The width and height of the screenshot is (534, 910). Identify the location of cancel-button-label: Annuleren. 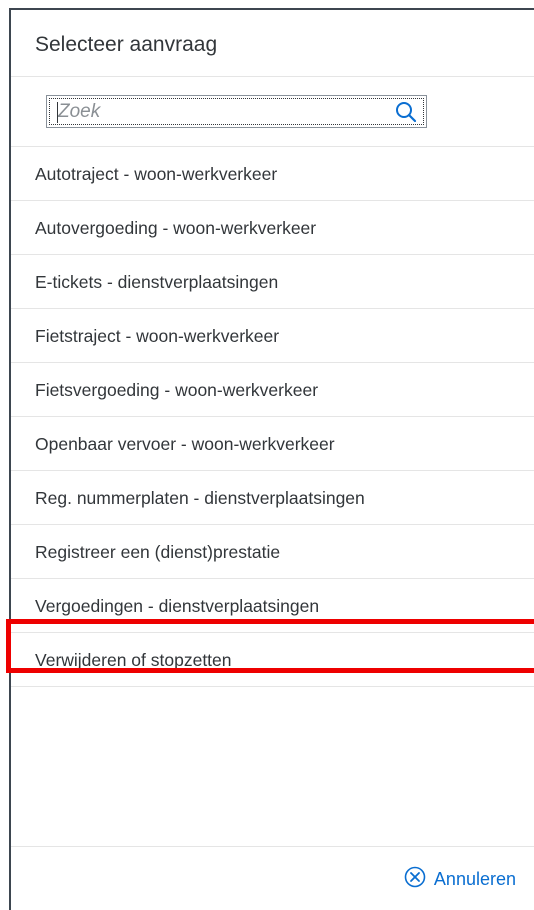
(474, 878).